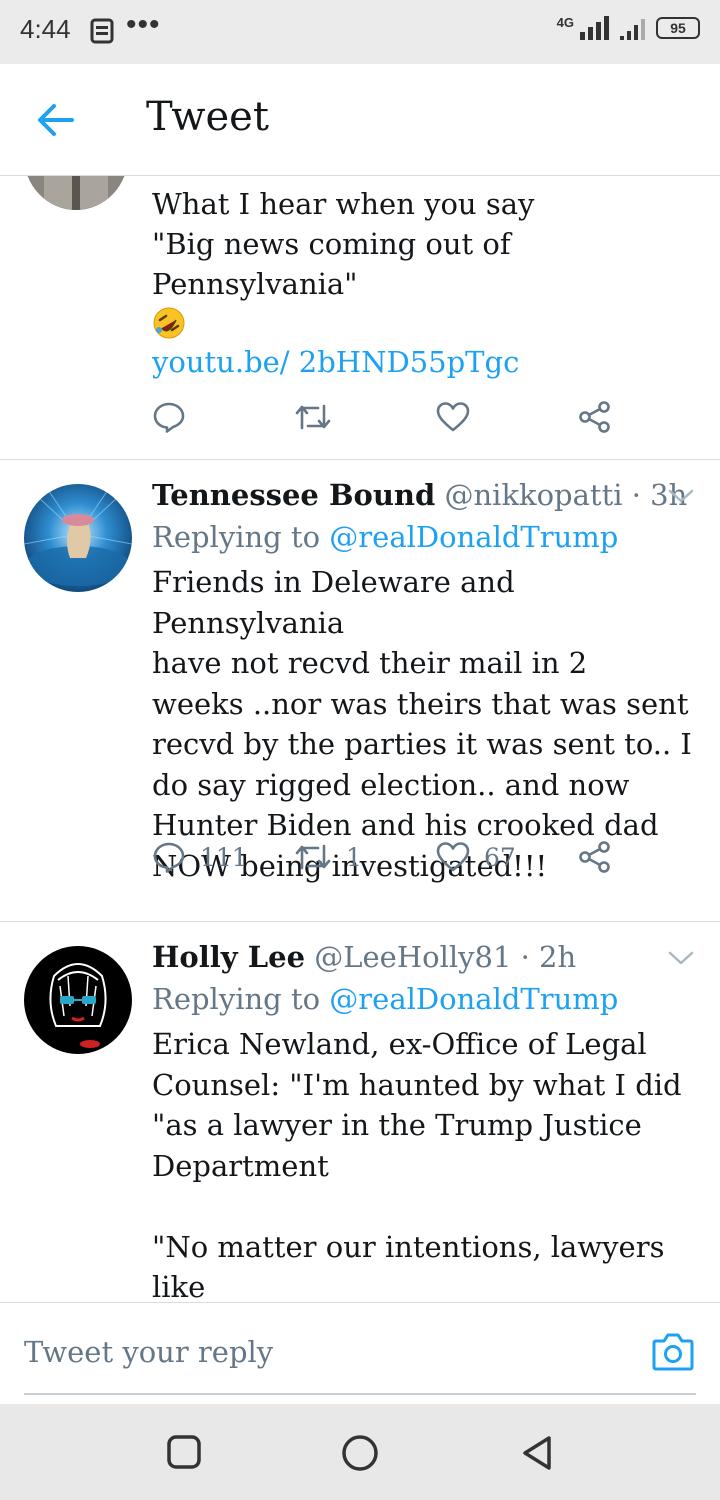 This screenshot has width=720, height=1500. I want to click on status-time: 4:44, so click(45, 29).